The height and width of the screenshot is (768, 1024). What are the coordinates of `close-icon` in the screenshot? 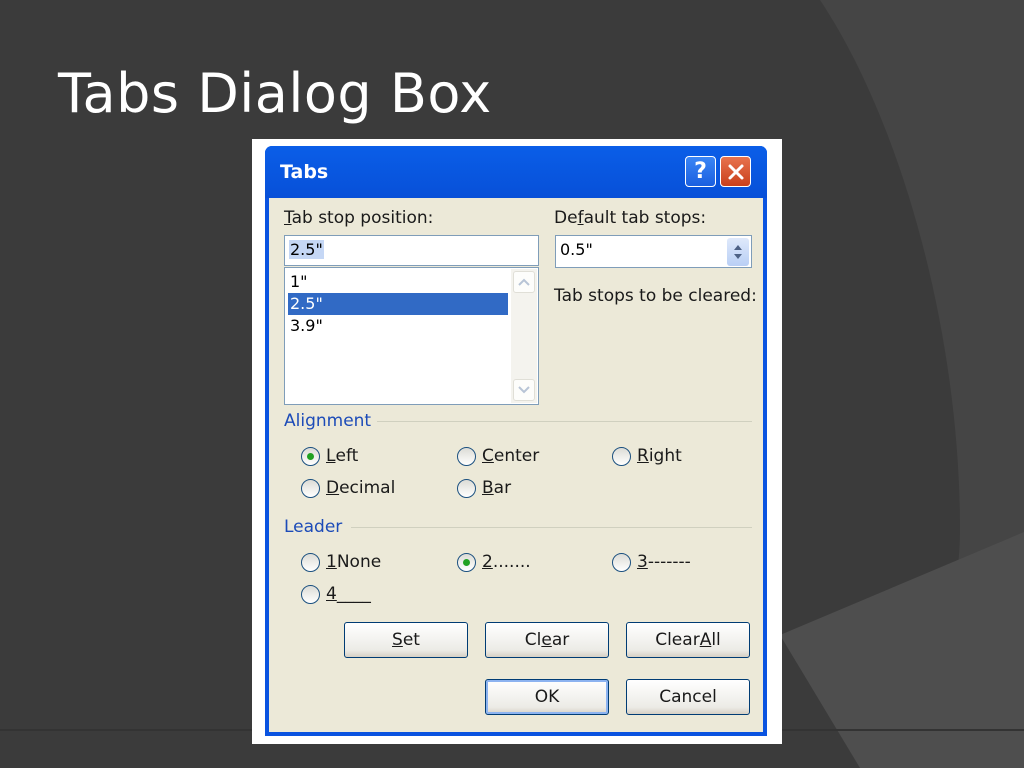 It's located at (735, 171).